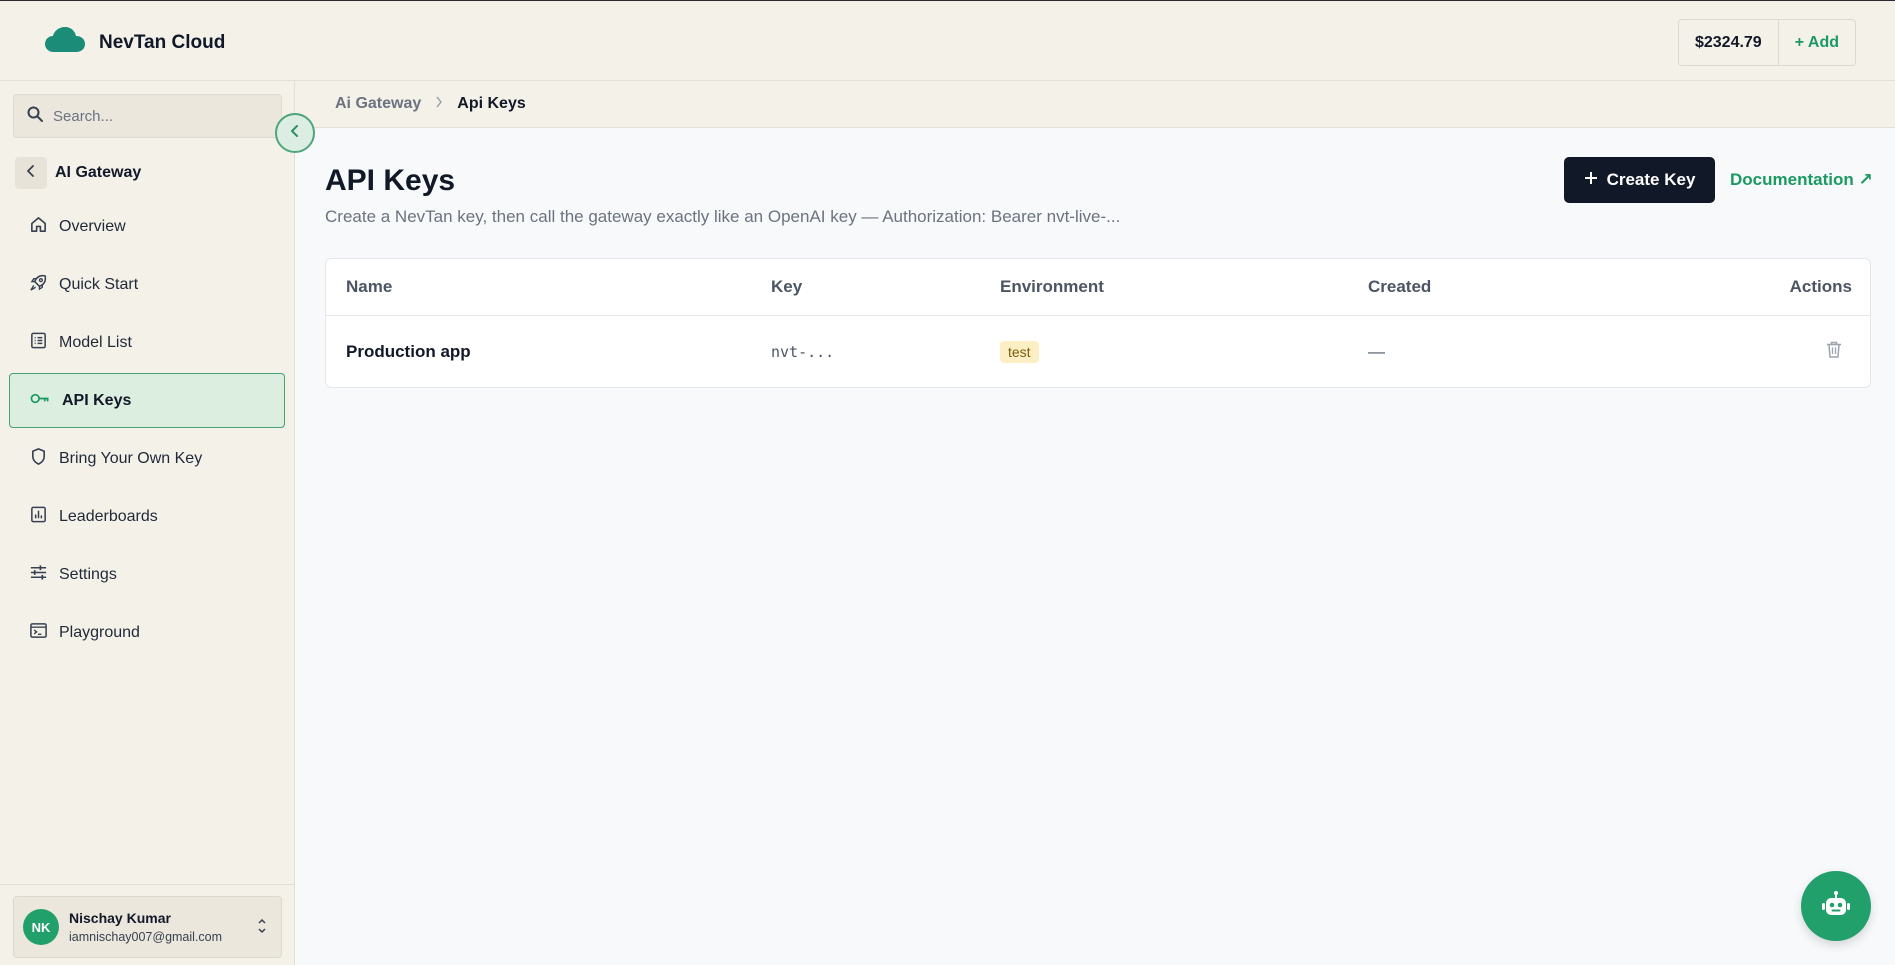  I want to click on back-button, so click(31, 173).